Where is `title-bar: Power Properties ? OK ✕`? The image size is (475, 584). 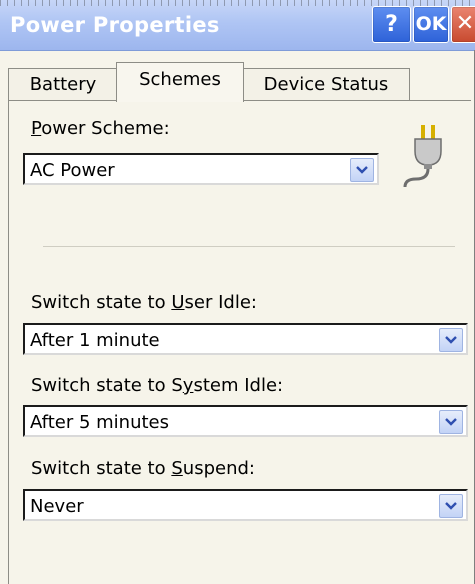
title-bar: Power Properties ? OK ✕ is located at coordinates (237, 25).